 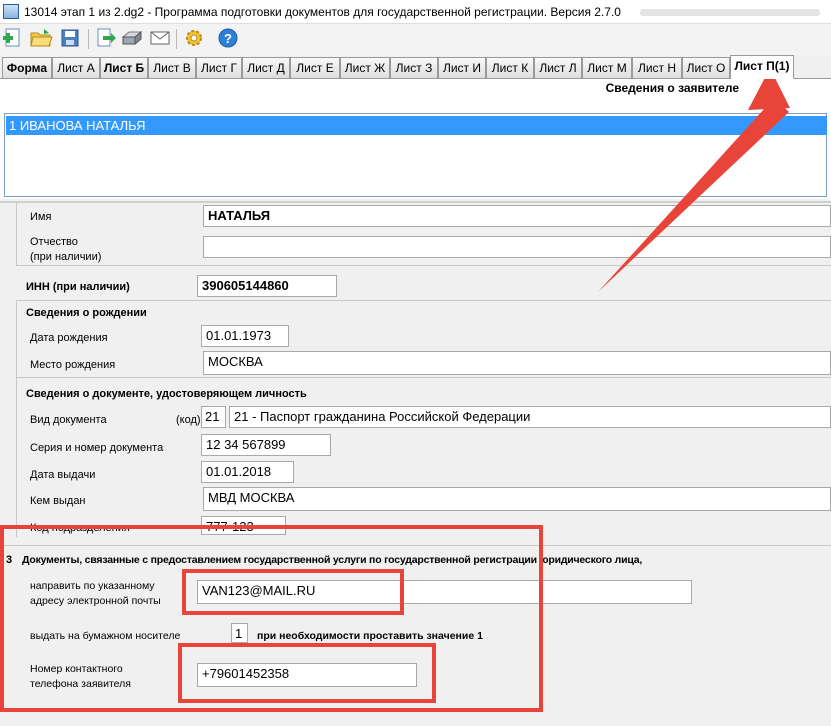 I want to click on annotation-arrow, so click(x=694, y=180).